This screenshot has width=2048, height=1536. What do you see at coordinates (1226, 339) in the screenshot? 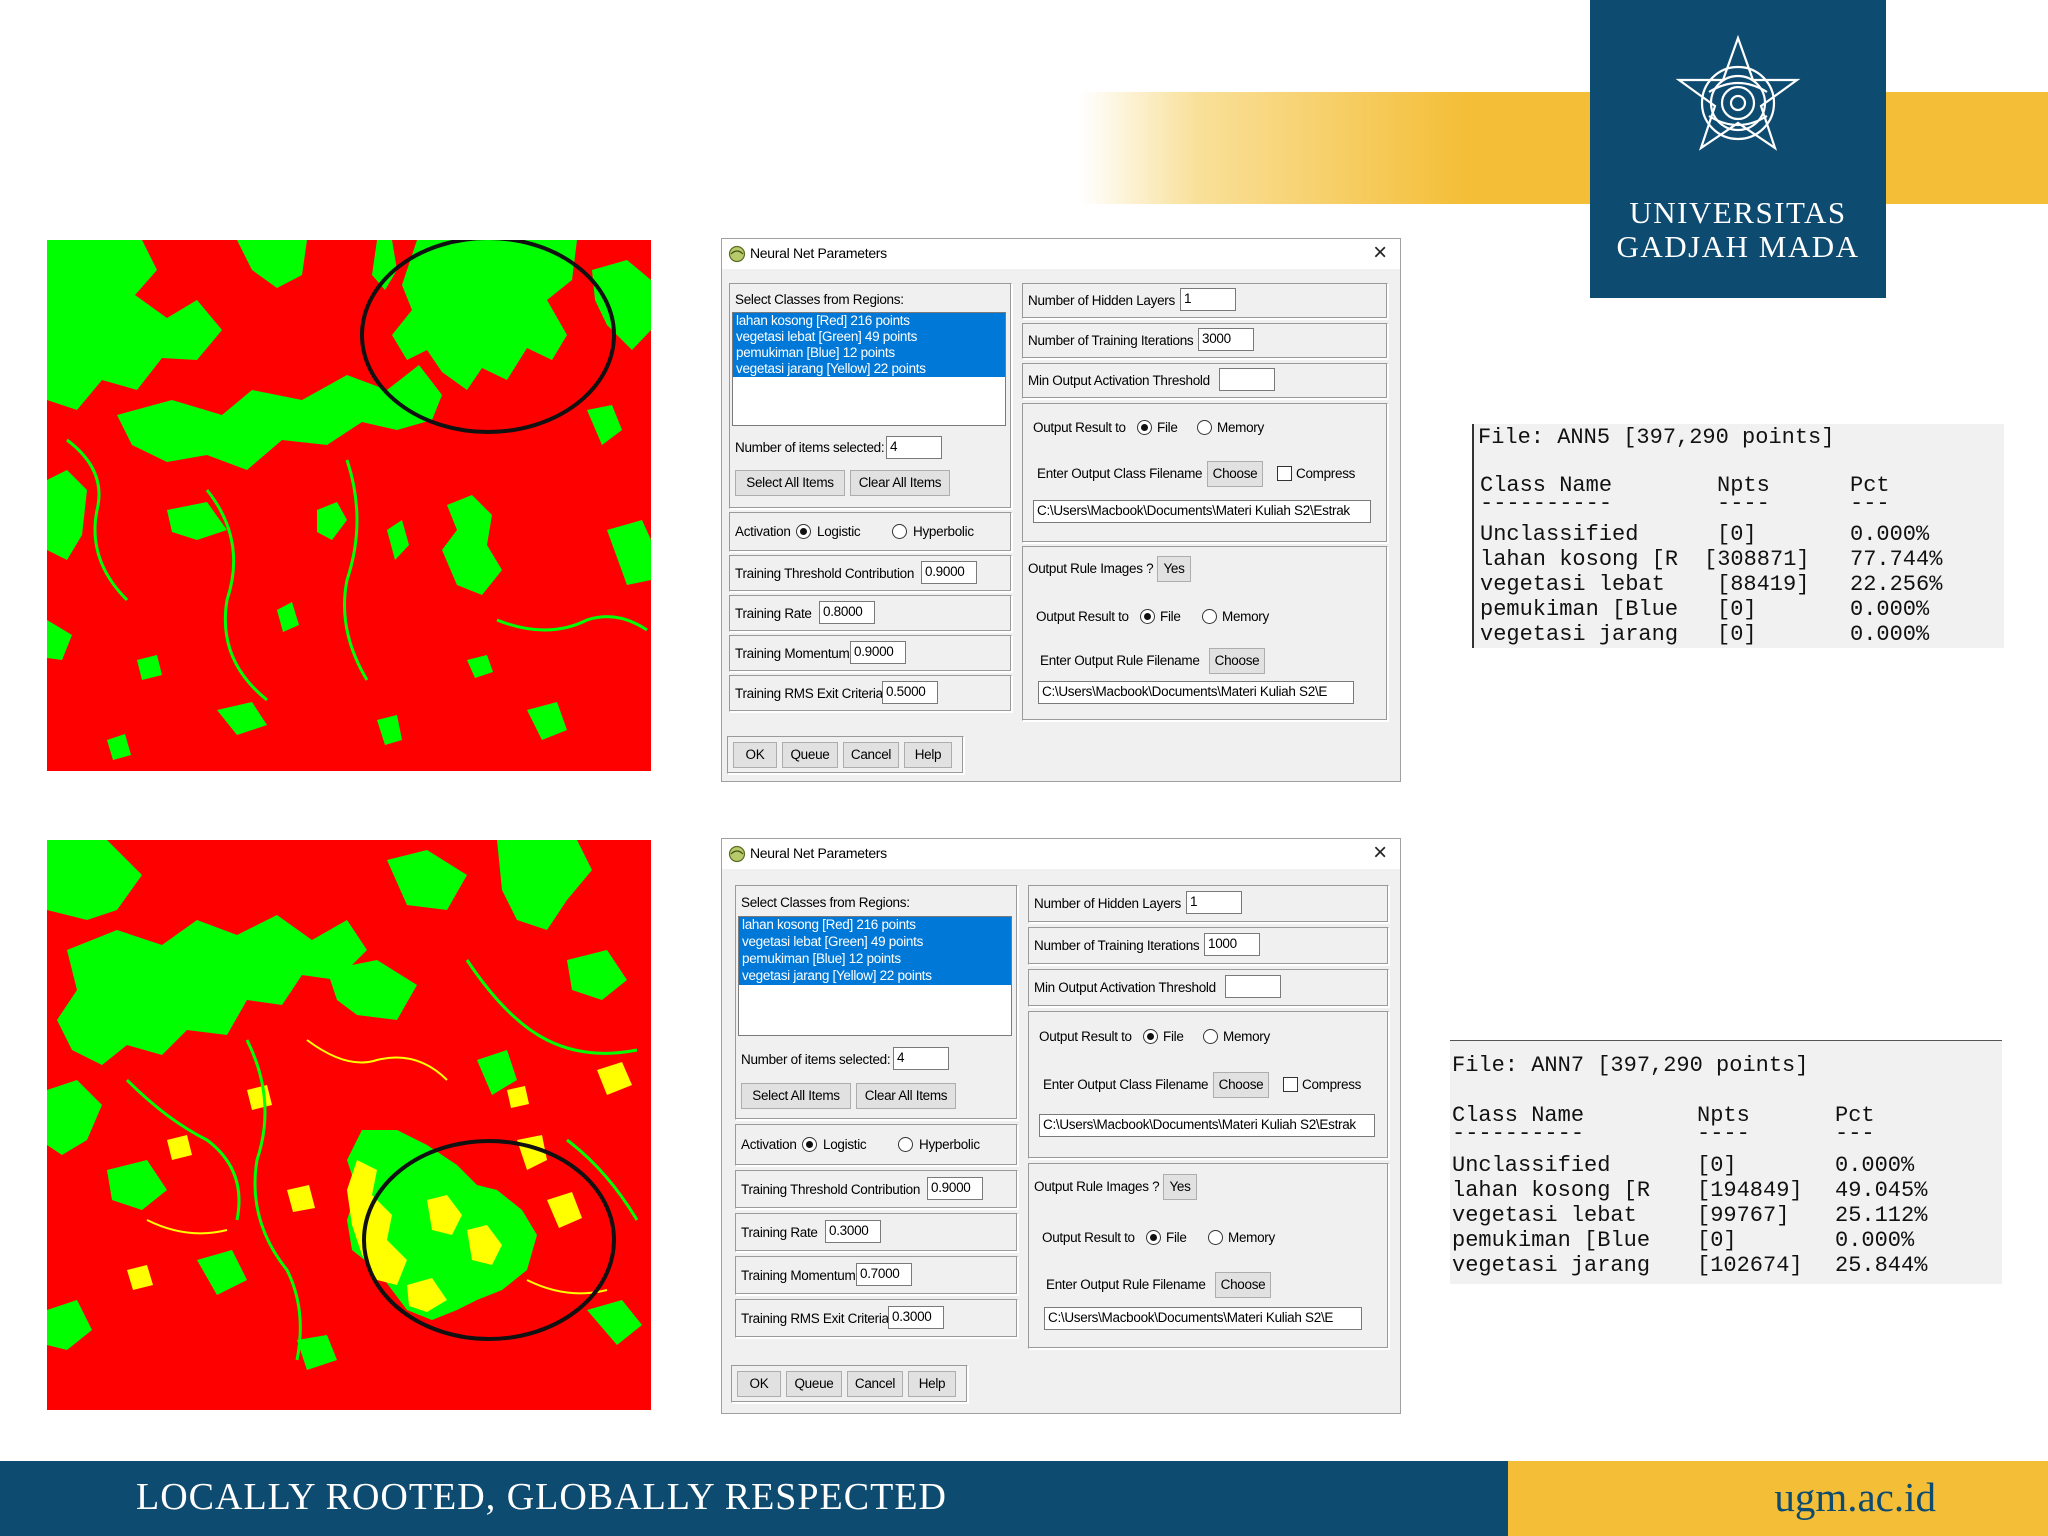
I see `iterations-field: 3000` at bounding box center [1226, 339].